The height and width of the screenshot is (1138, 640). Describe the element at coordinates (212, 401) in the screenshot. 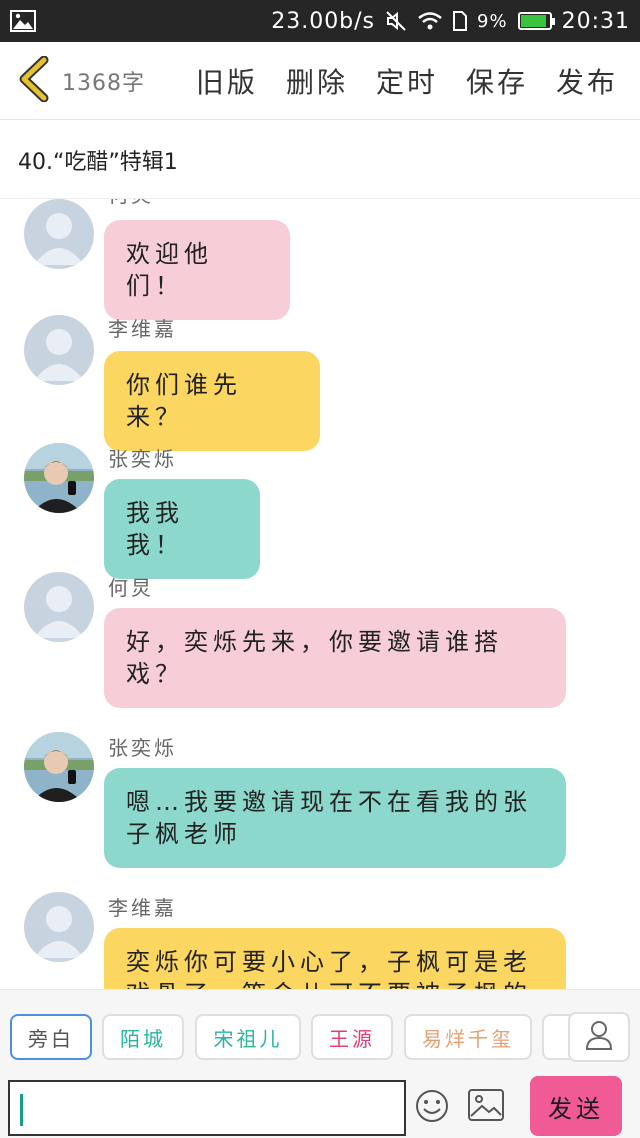

I see `message-bubble: 你们谁先来？` at that location.